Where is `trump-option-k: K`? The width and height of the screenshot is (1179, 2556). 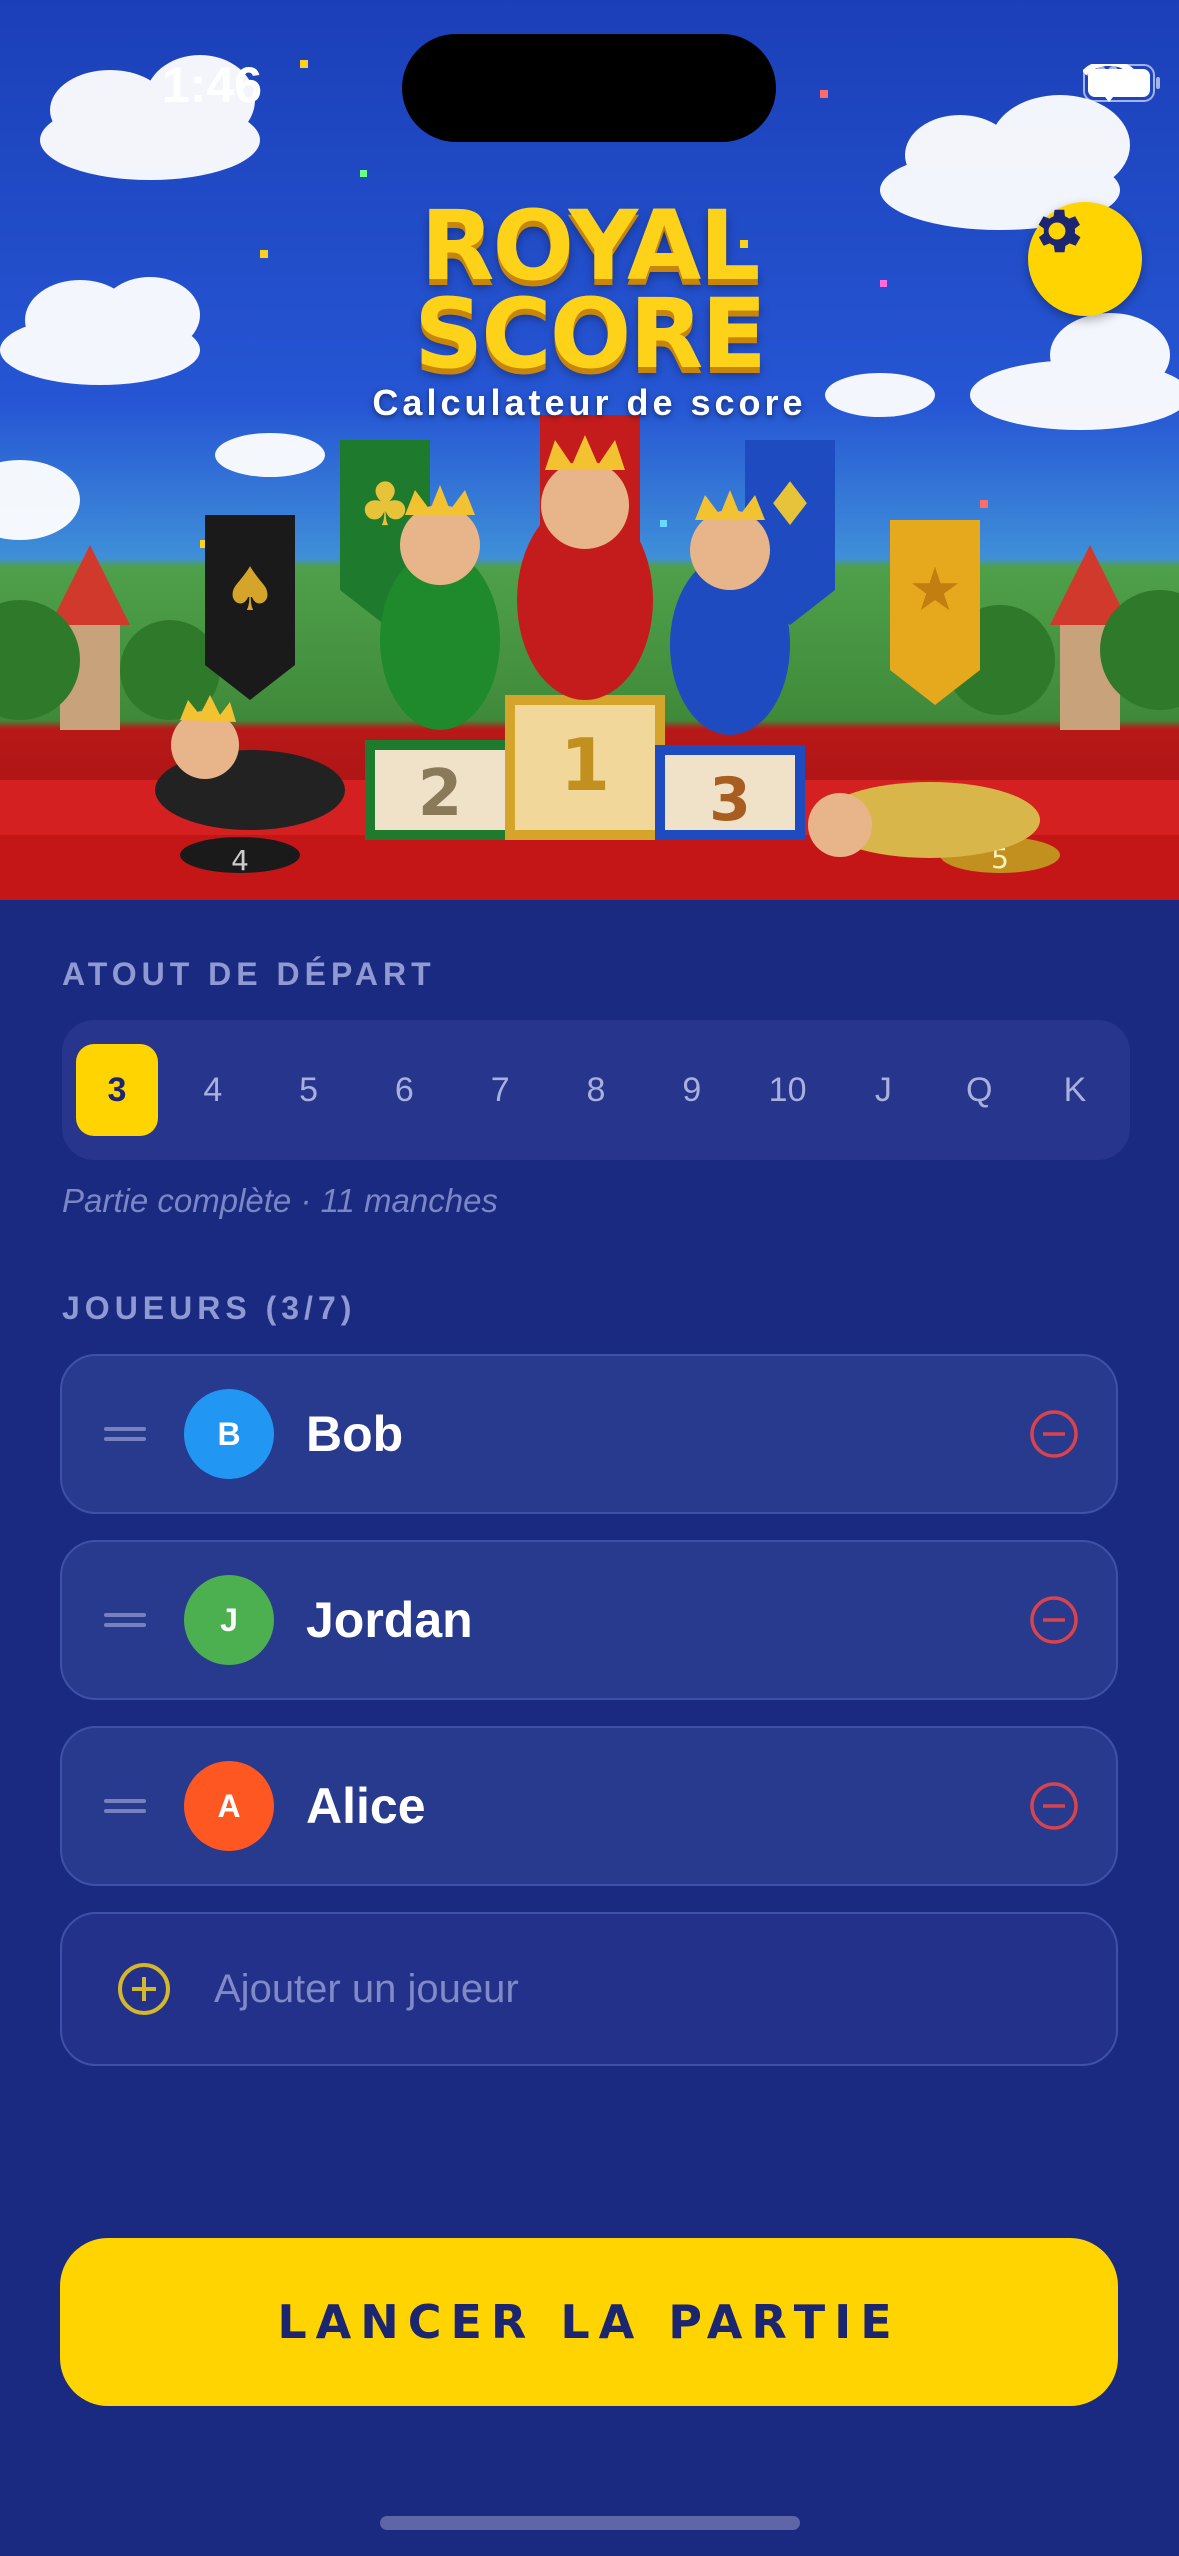 trump-option-k: K is located at coordinates (1075, 1090).